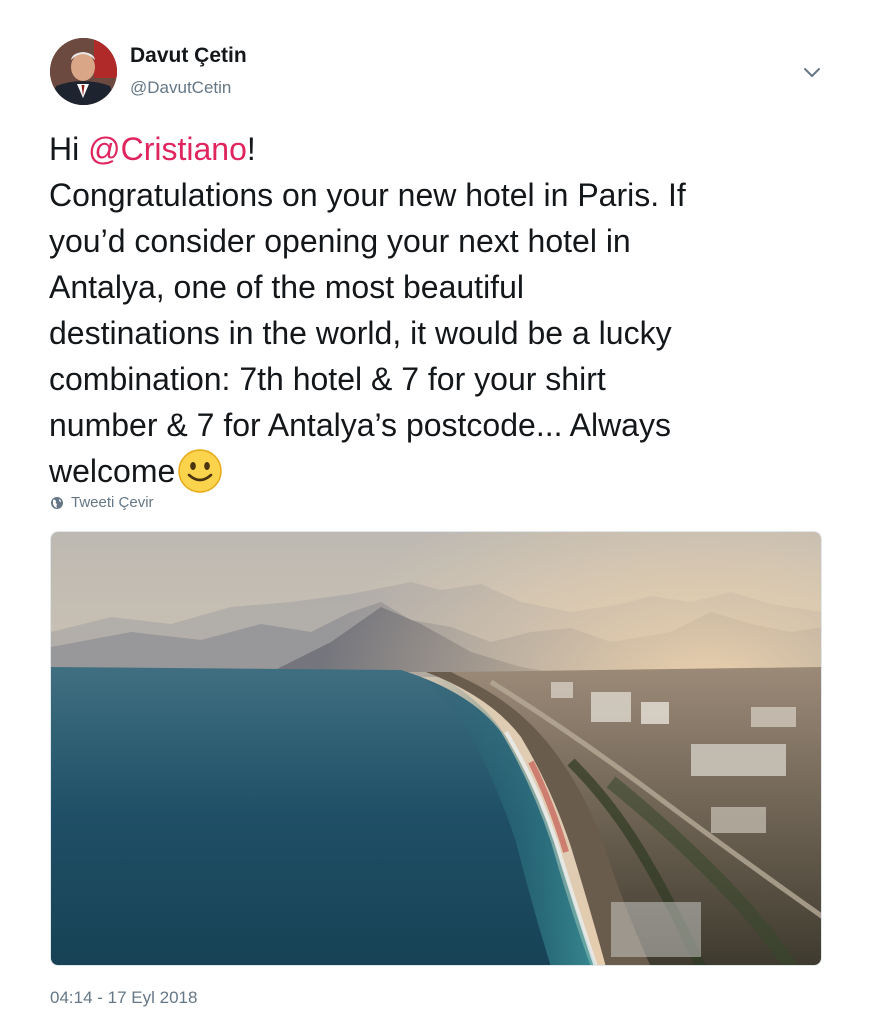 The width and height of the screenshot is (875, 1024). I want to click on tweet-menu-button, so click(812, 73).